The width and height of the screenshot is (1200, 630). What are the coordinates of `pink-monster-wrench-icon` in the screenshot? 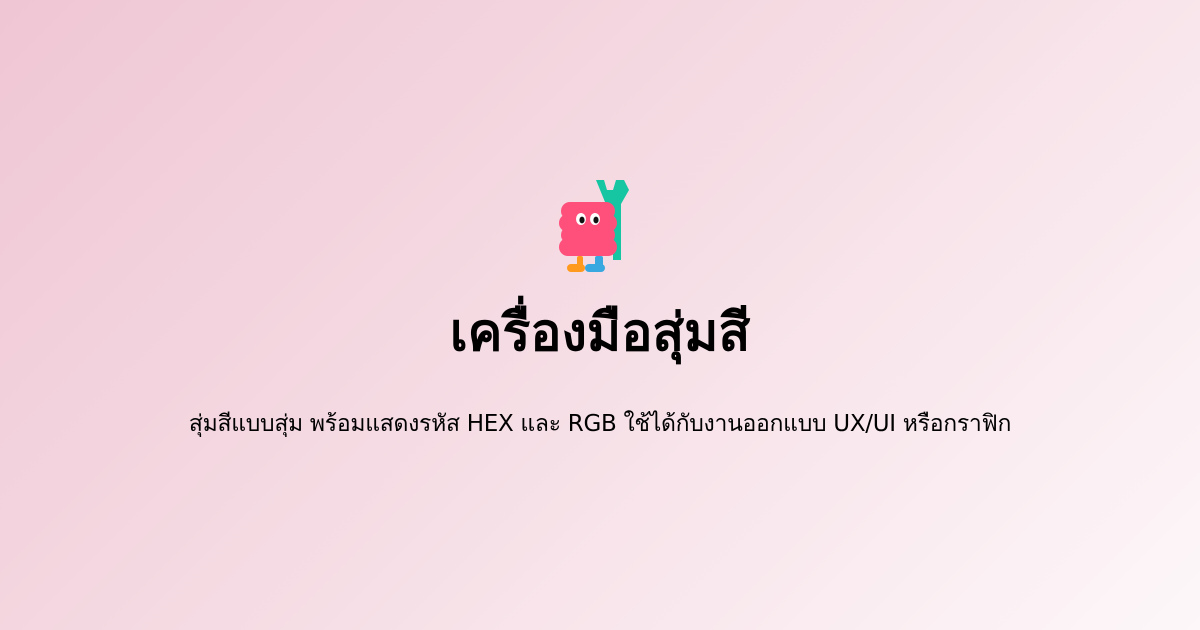 It's located at (594, 226).